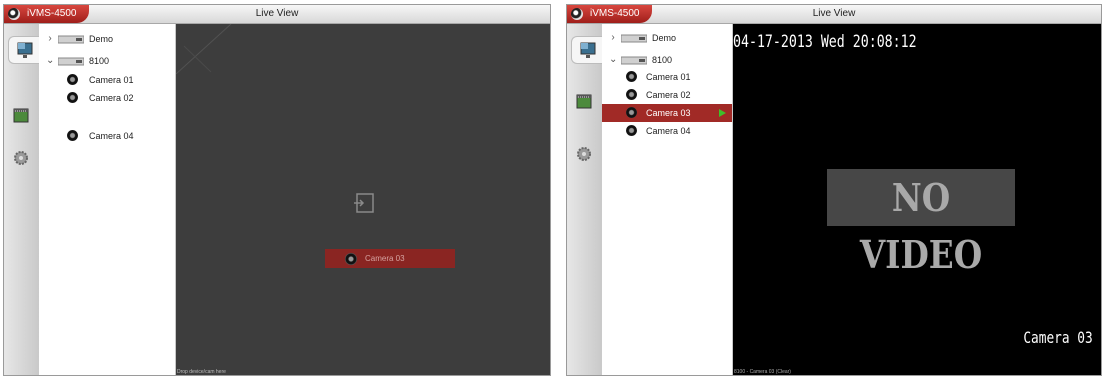  I want to click on no-video-text: NO VIDEO, so click(921, 226).